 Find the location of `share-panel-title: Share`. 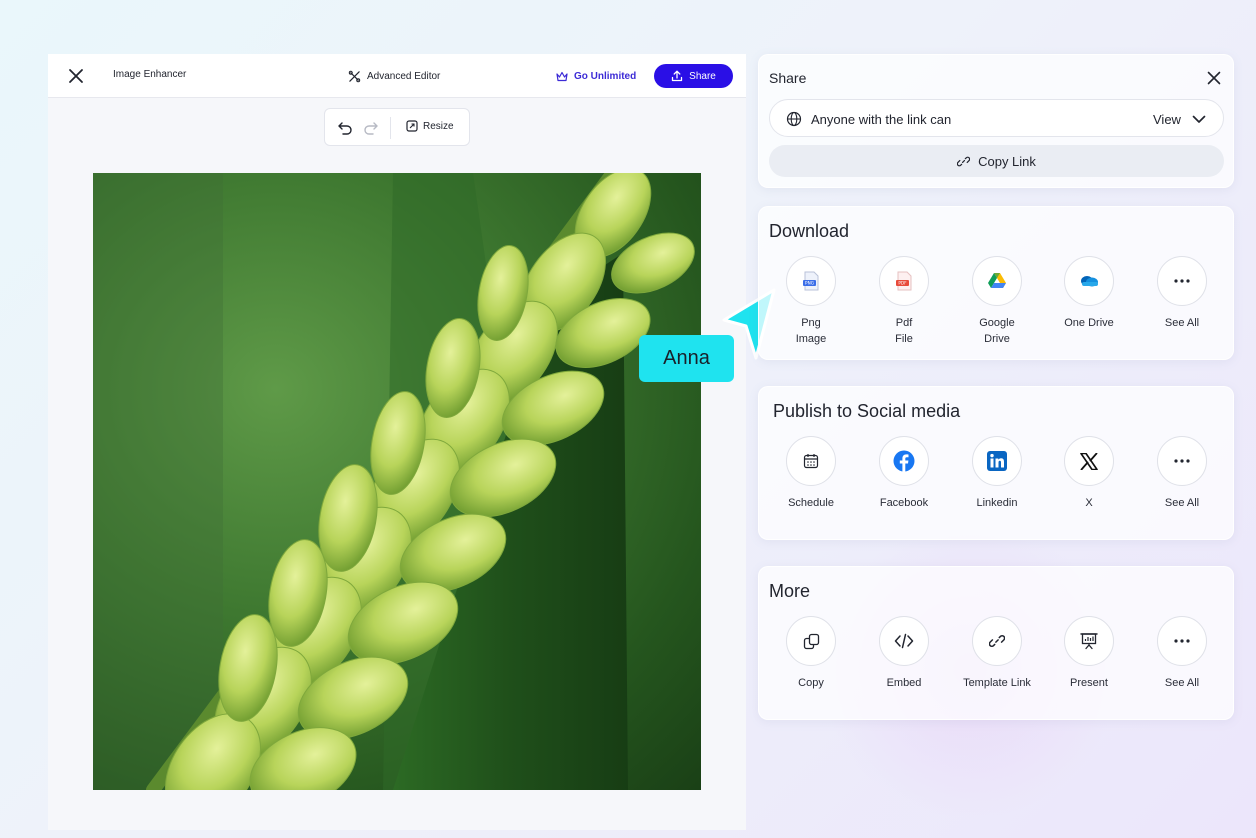

share-panel-title: Share is located at coordinates (788, 78).